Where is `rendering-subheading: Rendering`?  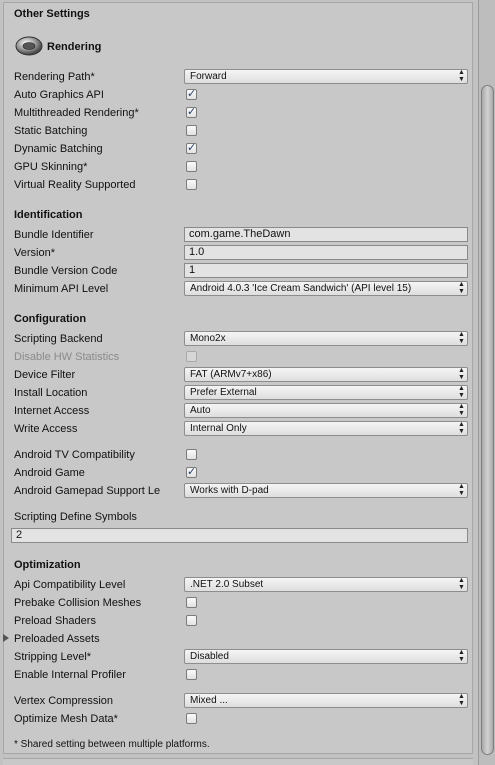 rendering-subheading: Rendering is located at coordinates (74, 47).